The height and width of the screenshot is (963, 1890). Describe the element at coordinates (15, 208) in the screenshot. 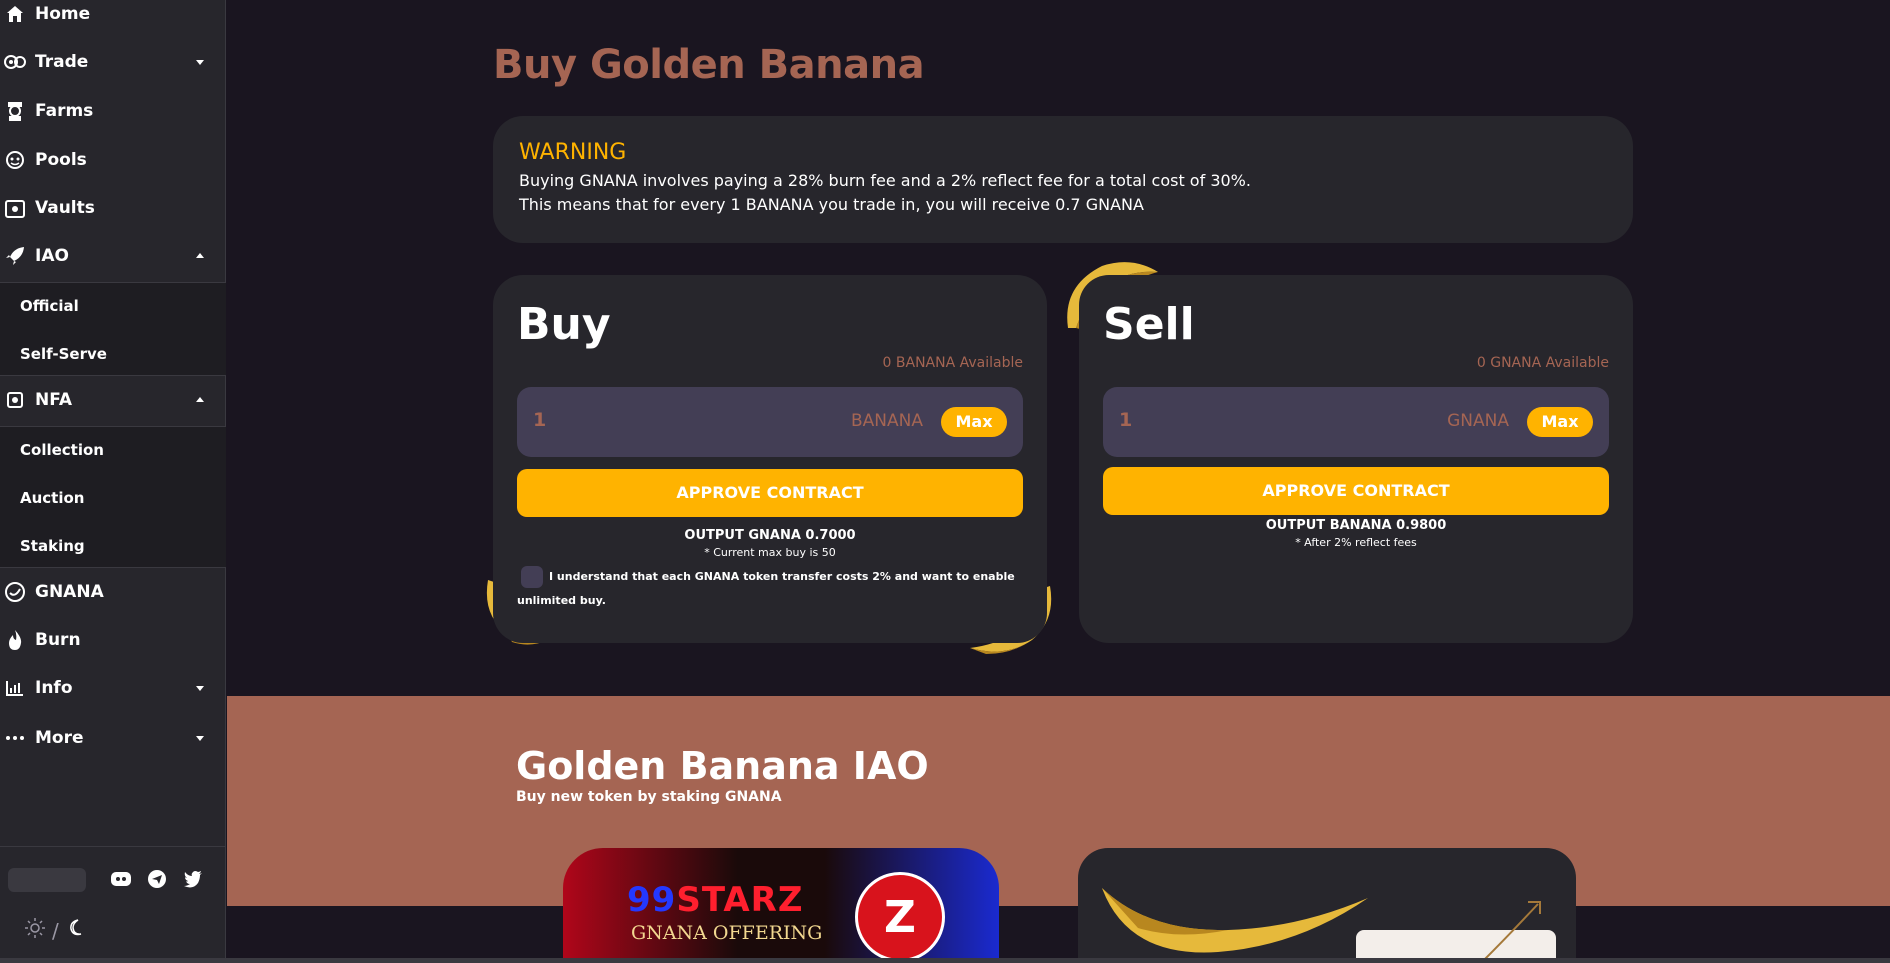

I see `vault-icon` at that location.